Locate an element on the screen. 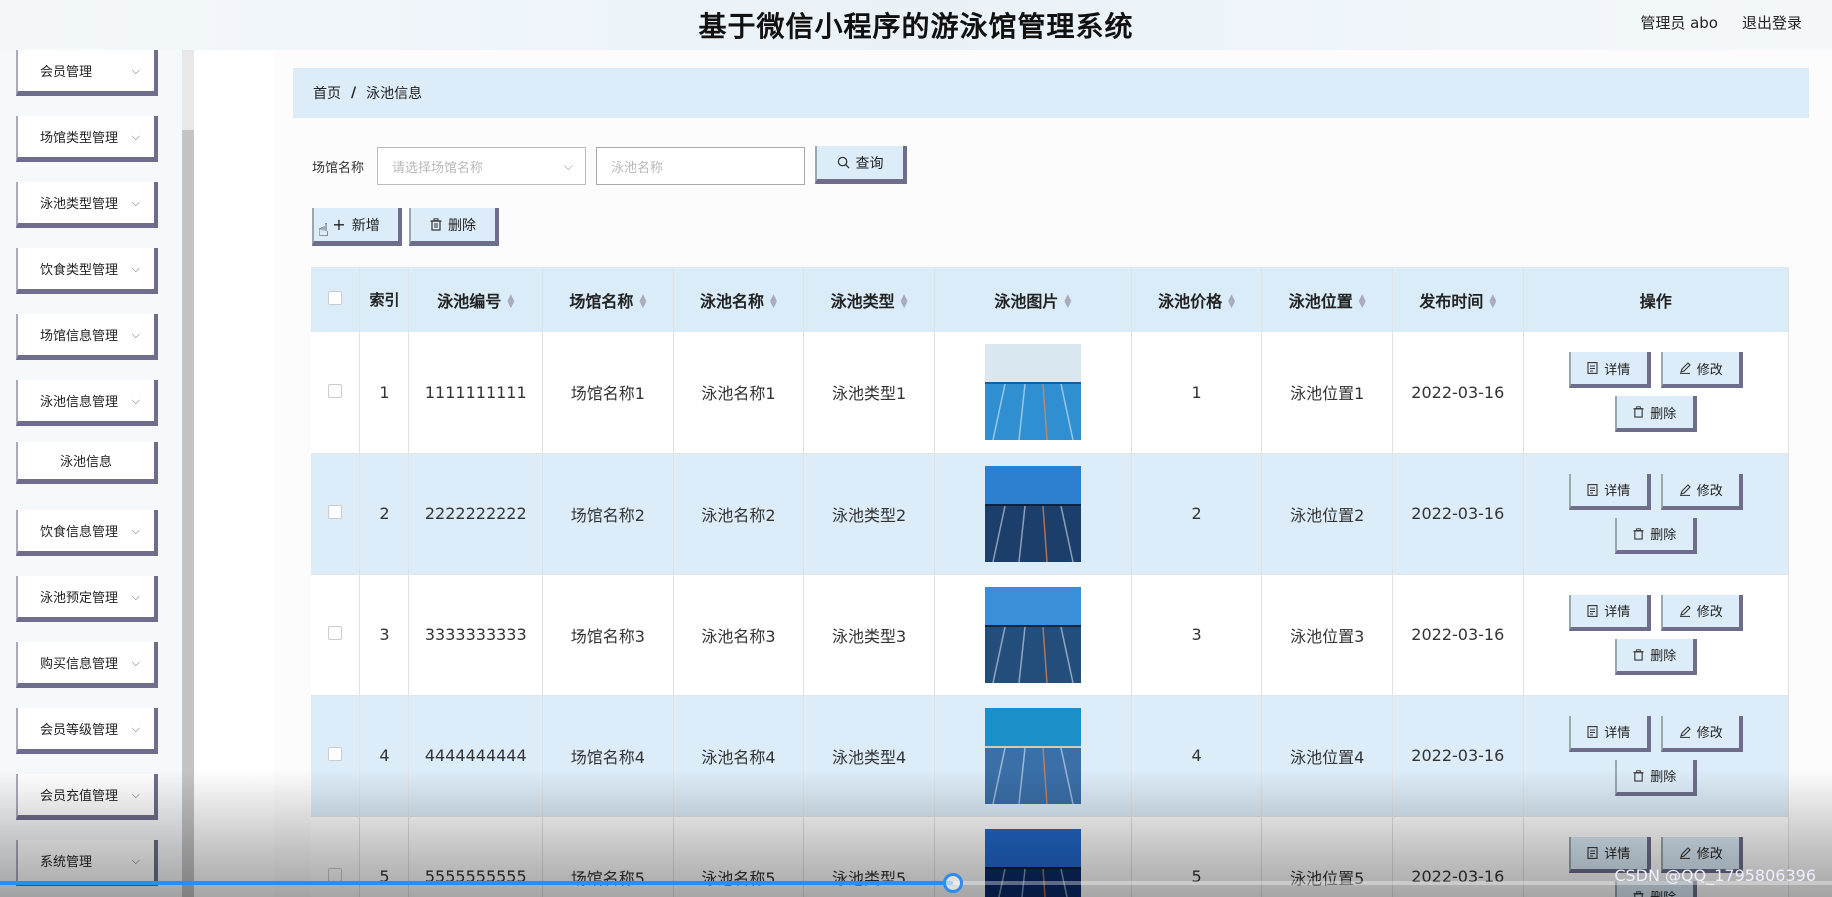 Image resolution: width=1832 pixels, height=897 pixels. pool-name-input: 泳池名称 is located at coordinates (700, 166).